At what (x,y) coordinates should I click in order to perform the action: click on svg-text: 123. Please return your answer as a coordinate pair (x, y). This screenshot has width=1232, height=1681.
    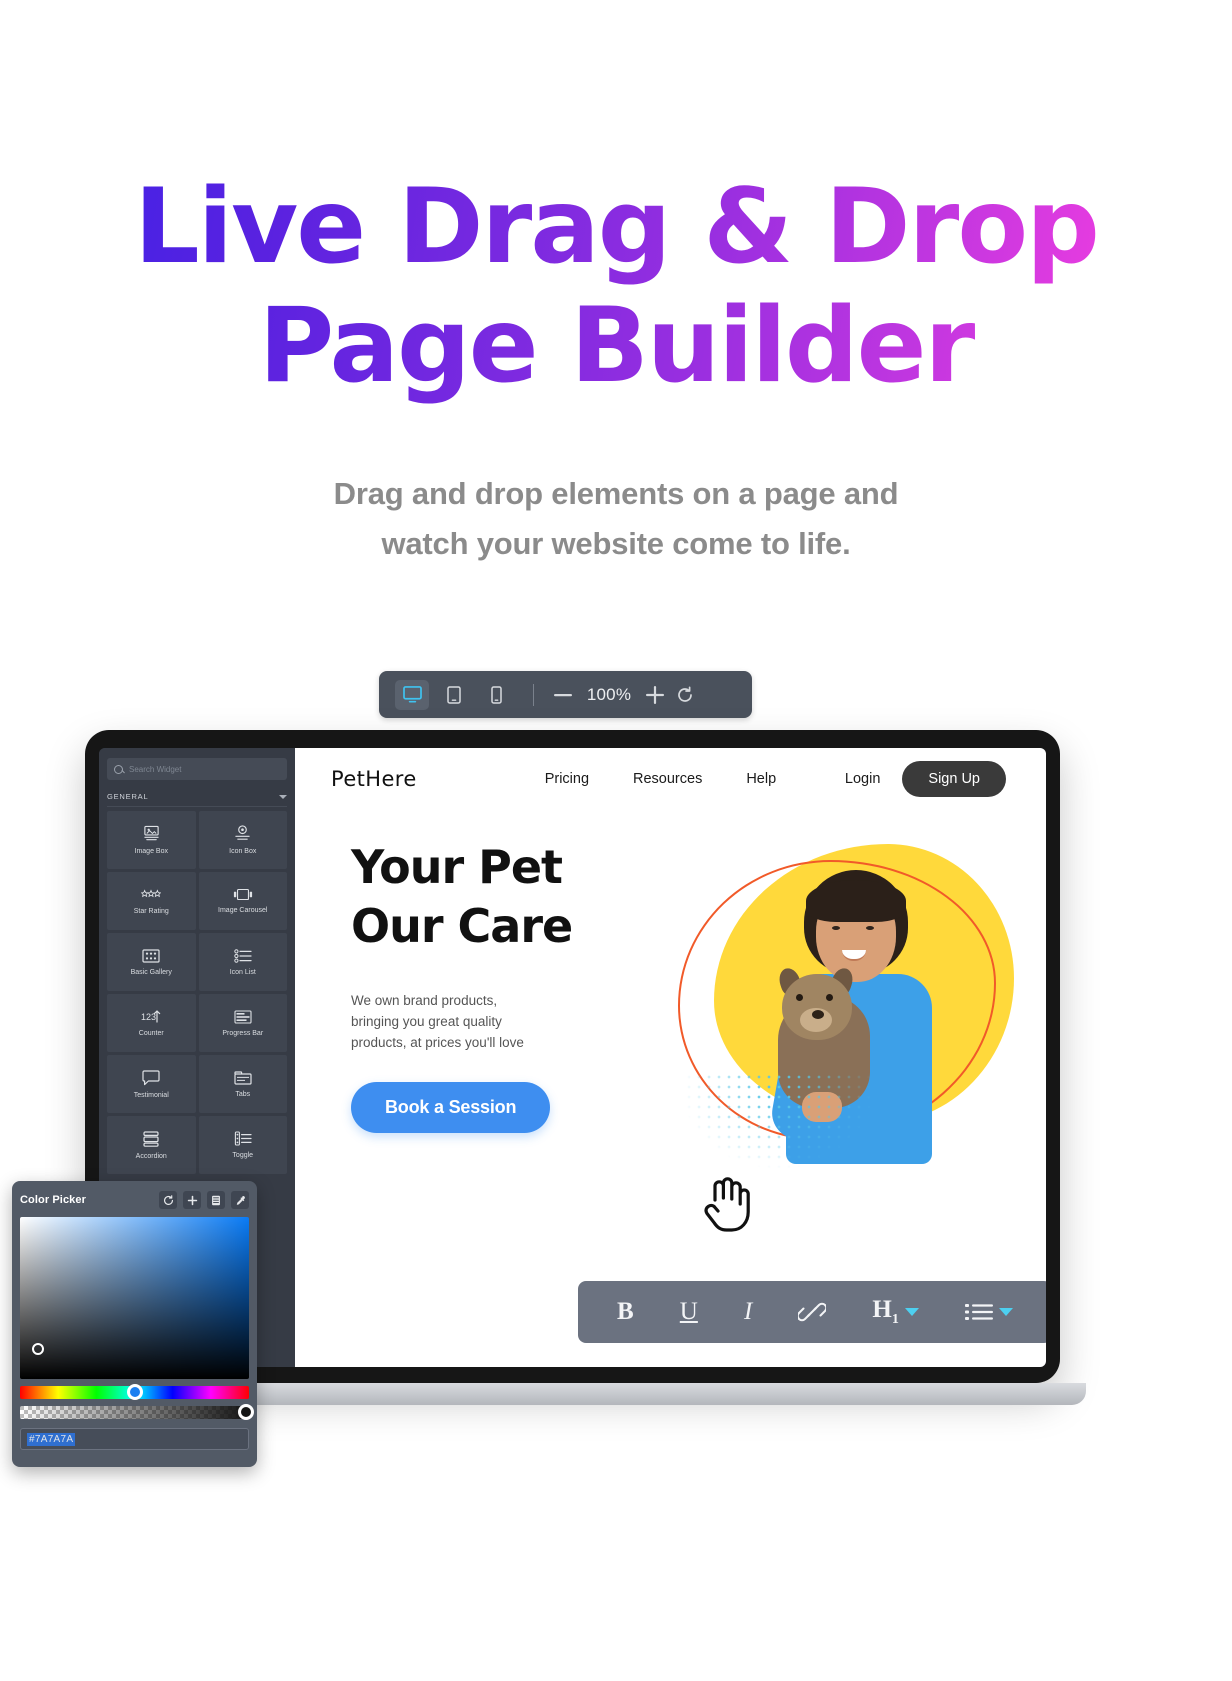
    Looking at the image, I should click on (148, 1017).